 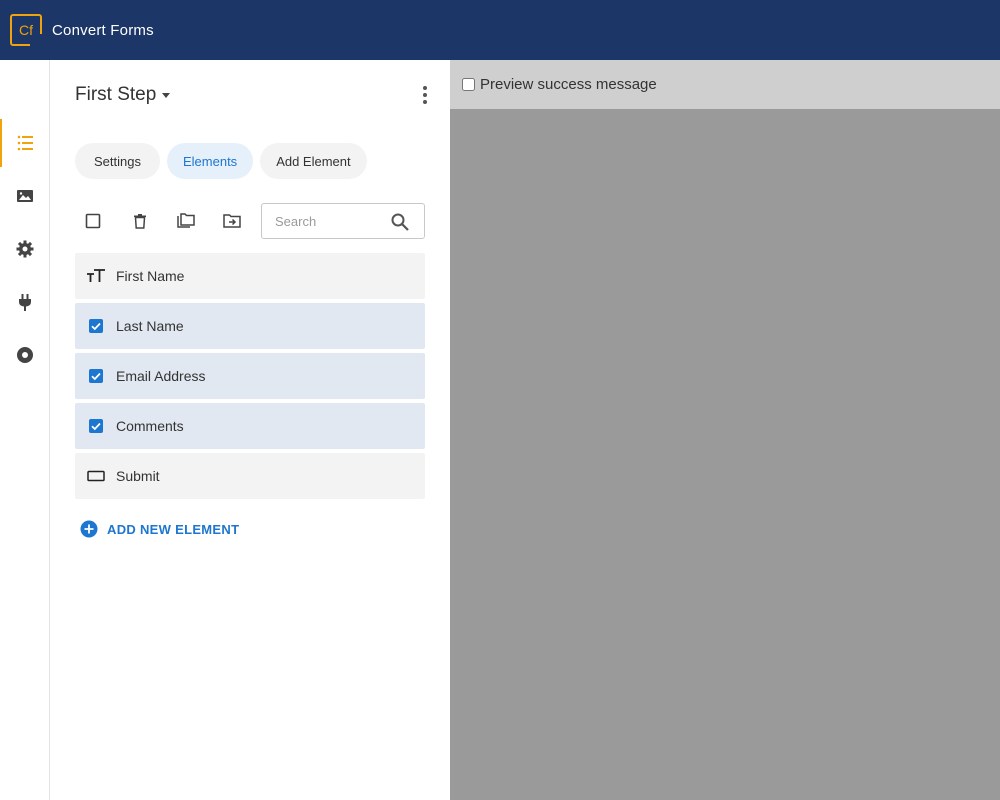 What do you see at coordinates (468, 84) in the screenshot?
I see `preview-success-checkbox` at bounding box center [468, 84].